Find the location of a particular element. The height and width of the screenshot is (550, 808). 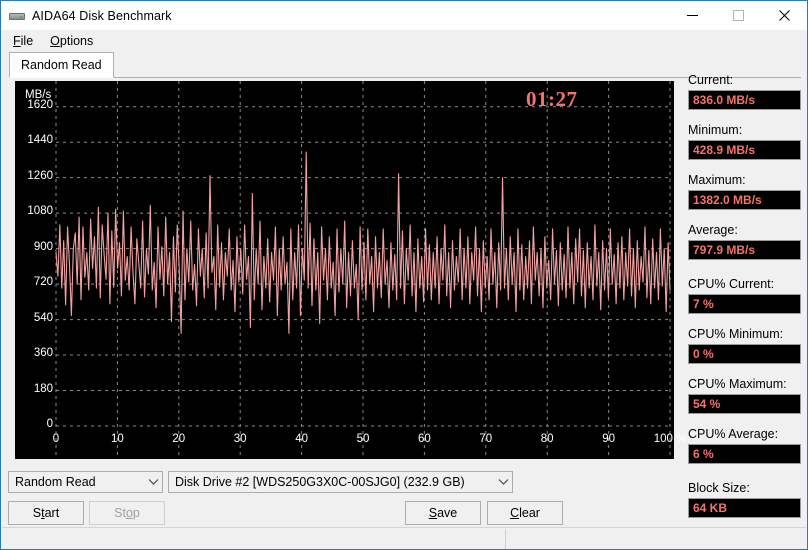

x-tick-label-2: 20 is located at coordinates (179, 439).